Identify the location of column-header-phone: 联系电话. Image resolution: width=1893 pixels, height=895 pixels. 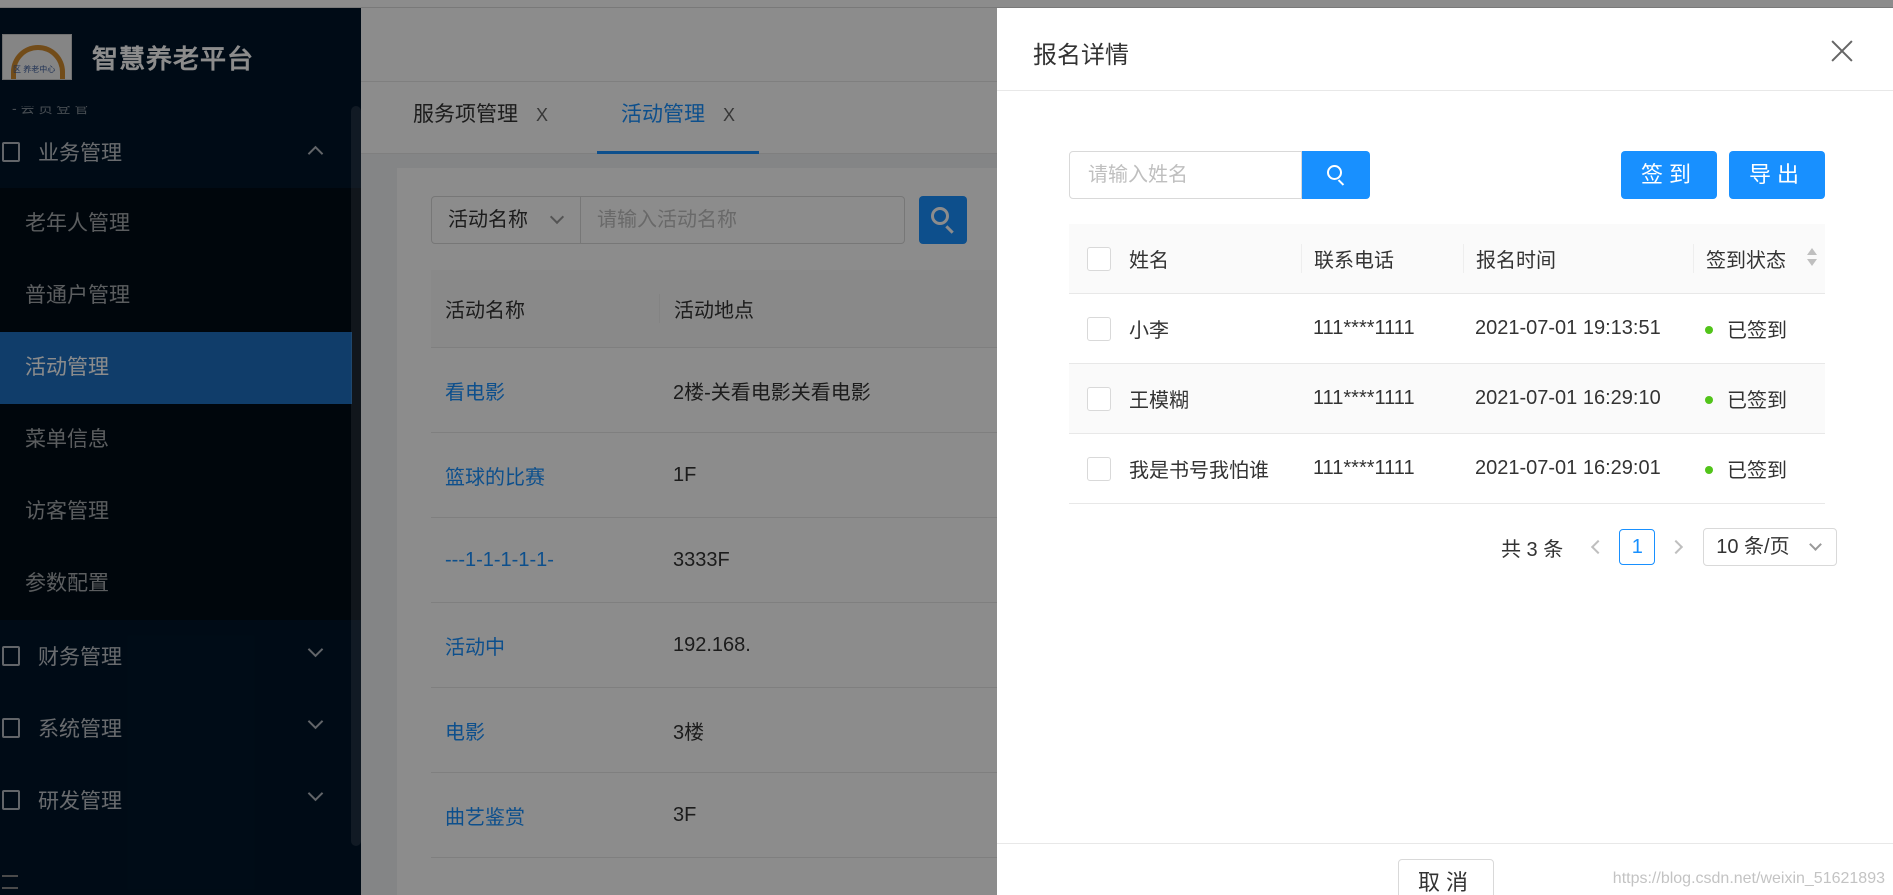
(1382, 258).